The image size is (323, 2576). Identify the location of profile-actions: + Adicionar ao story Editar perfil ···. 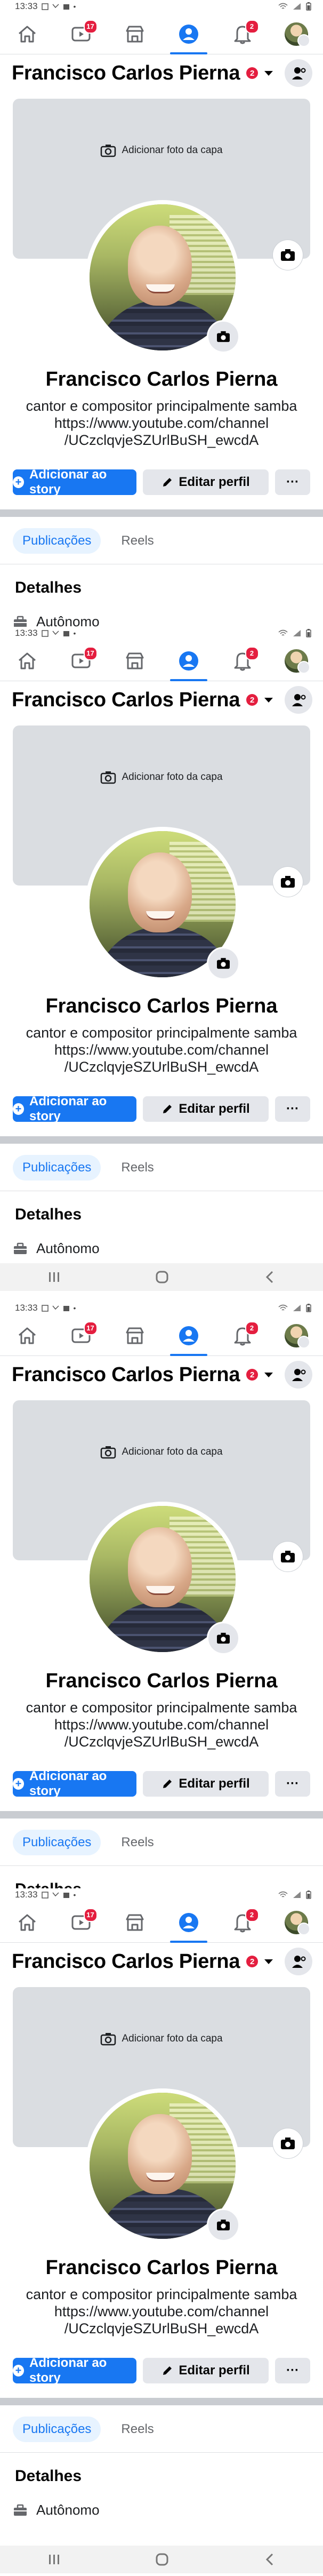
(161, 482).